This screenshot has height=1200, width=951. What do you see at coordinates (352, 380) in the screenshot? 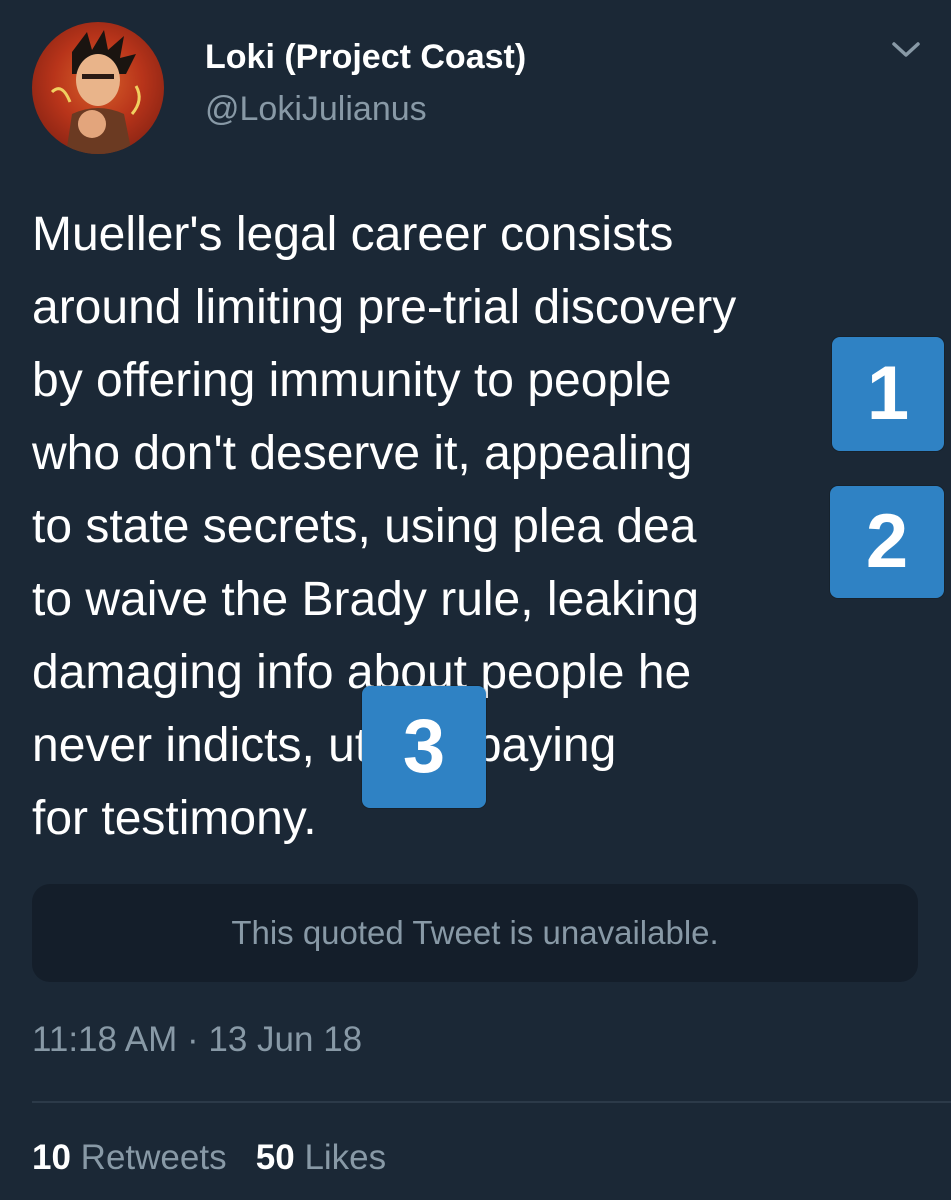
I see `tweet-text-line: by offering immunity to people` at bounding box center [352, 380].